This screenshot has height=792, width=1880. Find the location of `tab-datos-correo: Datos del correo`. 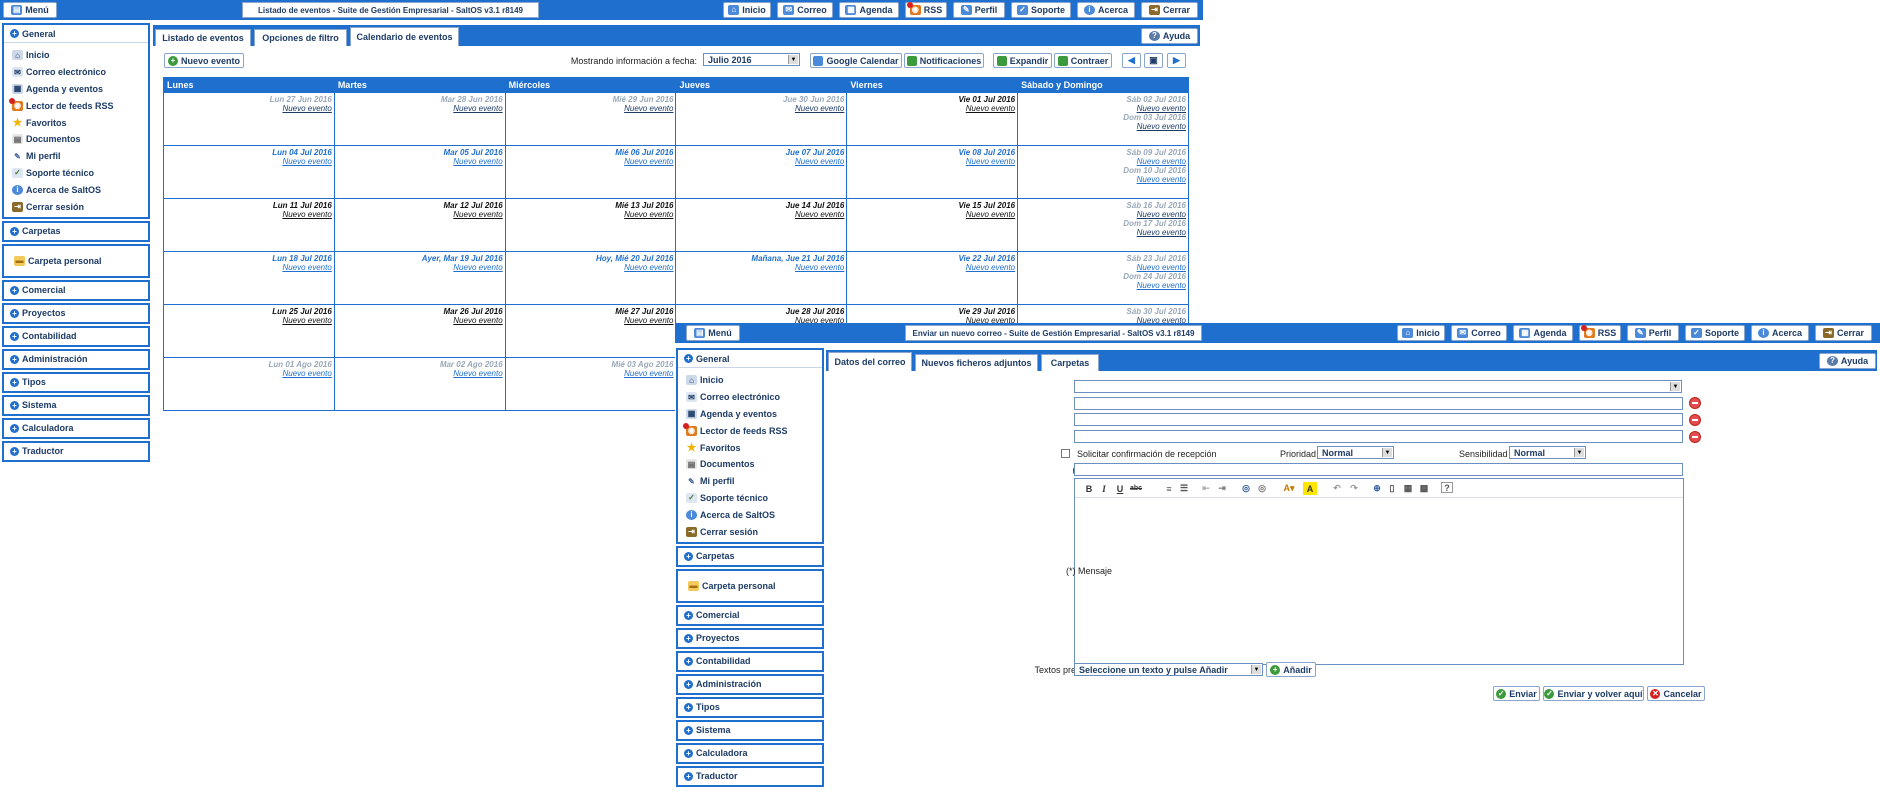

tab-datos-correo: Datos del correo is located at coordinates (870, 361).